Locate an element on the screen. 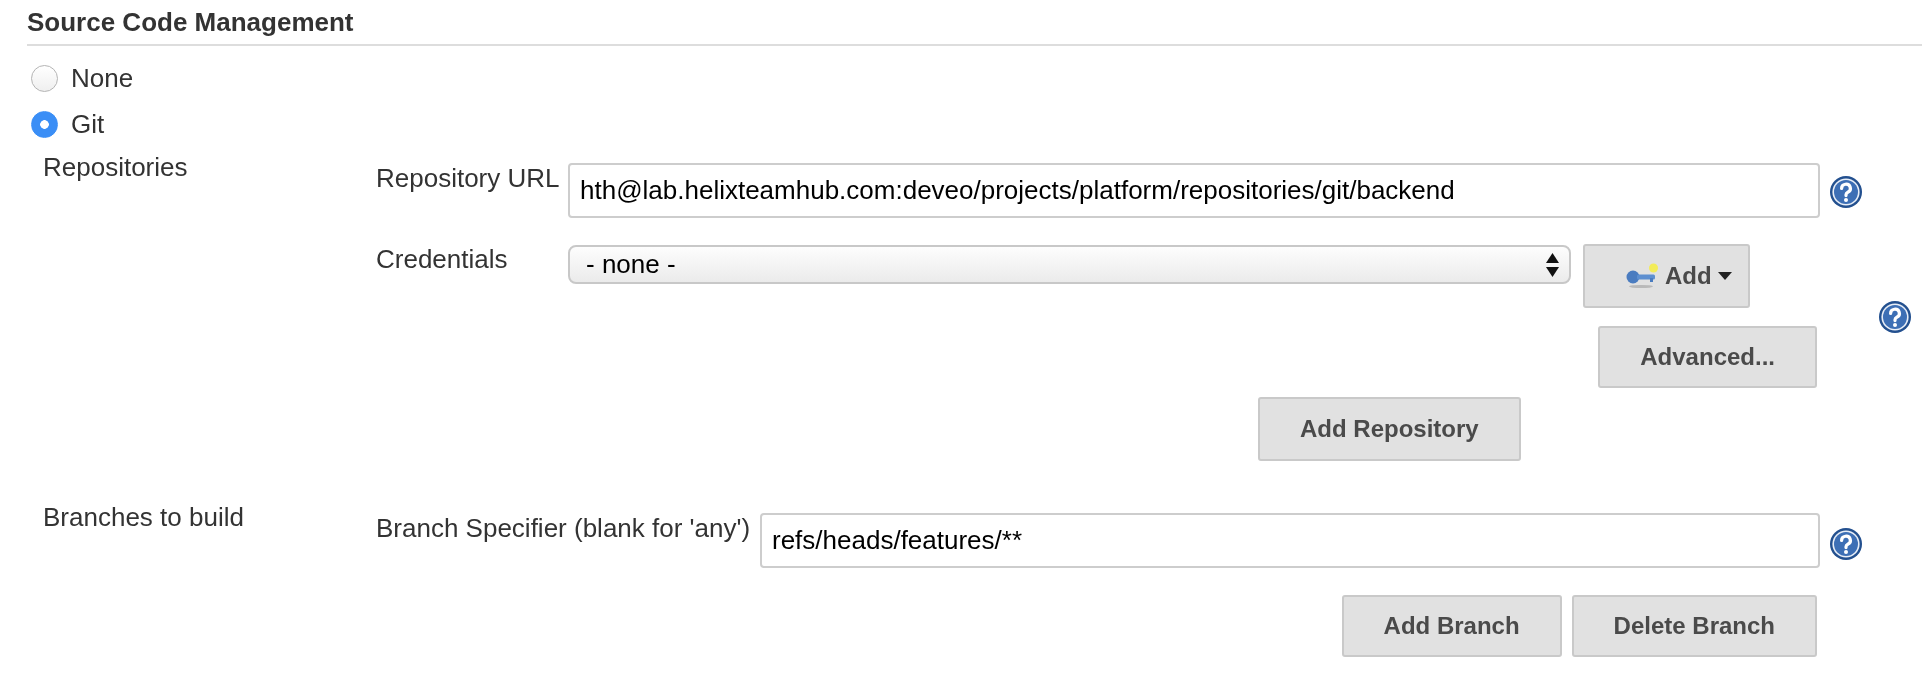 This screenshot has height=674, width=1922. add-branch-button: Add Branch is located at coordinates (1451, 626).